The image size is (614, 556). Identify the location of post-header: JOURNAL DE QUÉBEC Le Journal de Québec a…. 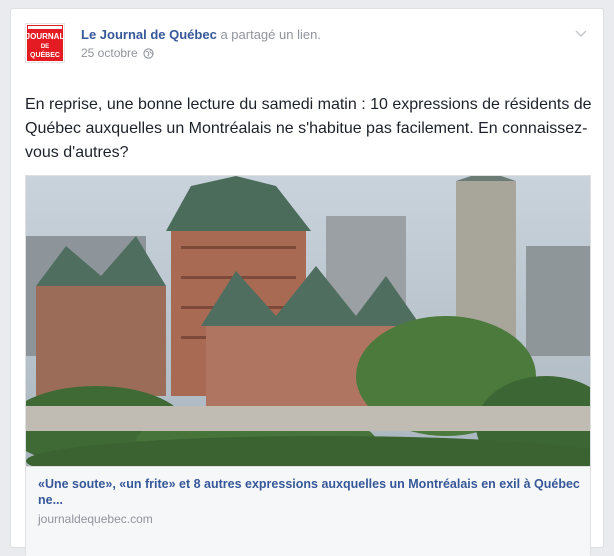
(307, 45).